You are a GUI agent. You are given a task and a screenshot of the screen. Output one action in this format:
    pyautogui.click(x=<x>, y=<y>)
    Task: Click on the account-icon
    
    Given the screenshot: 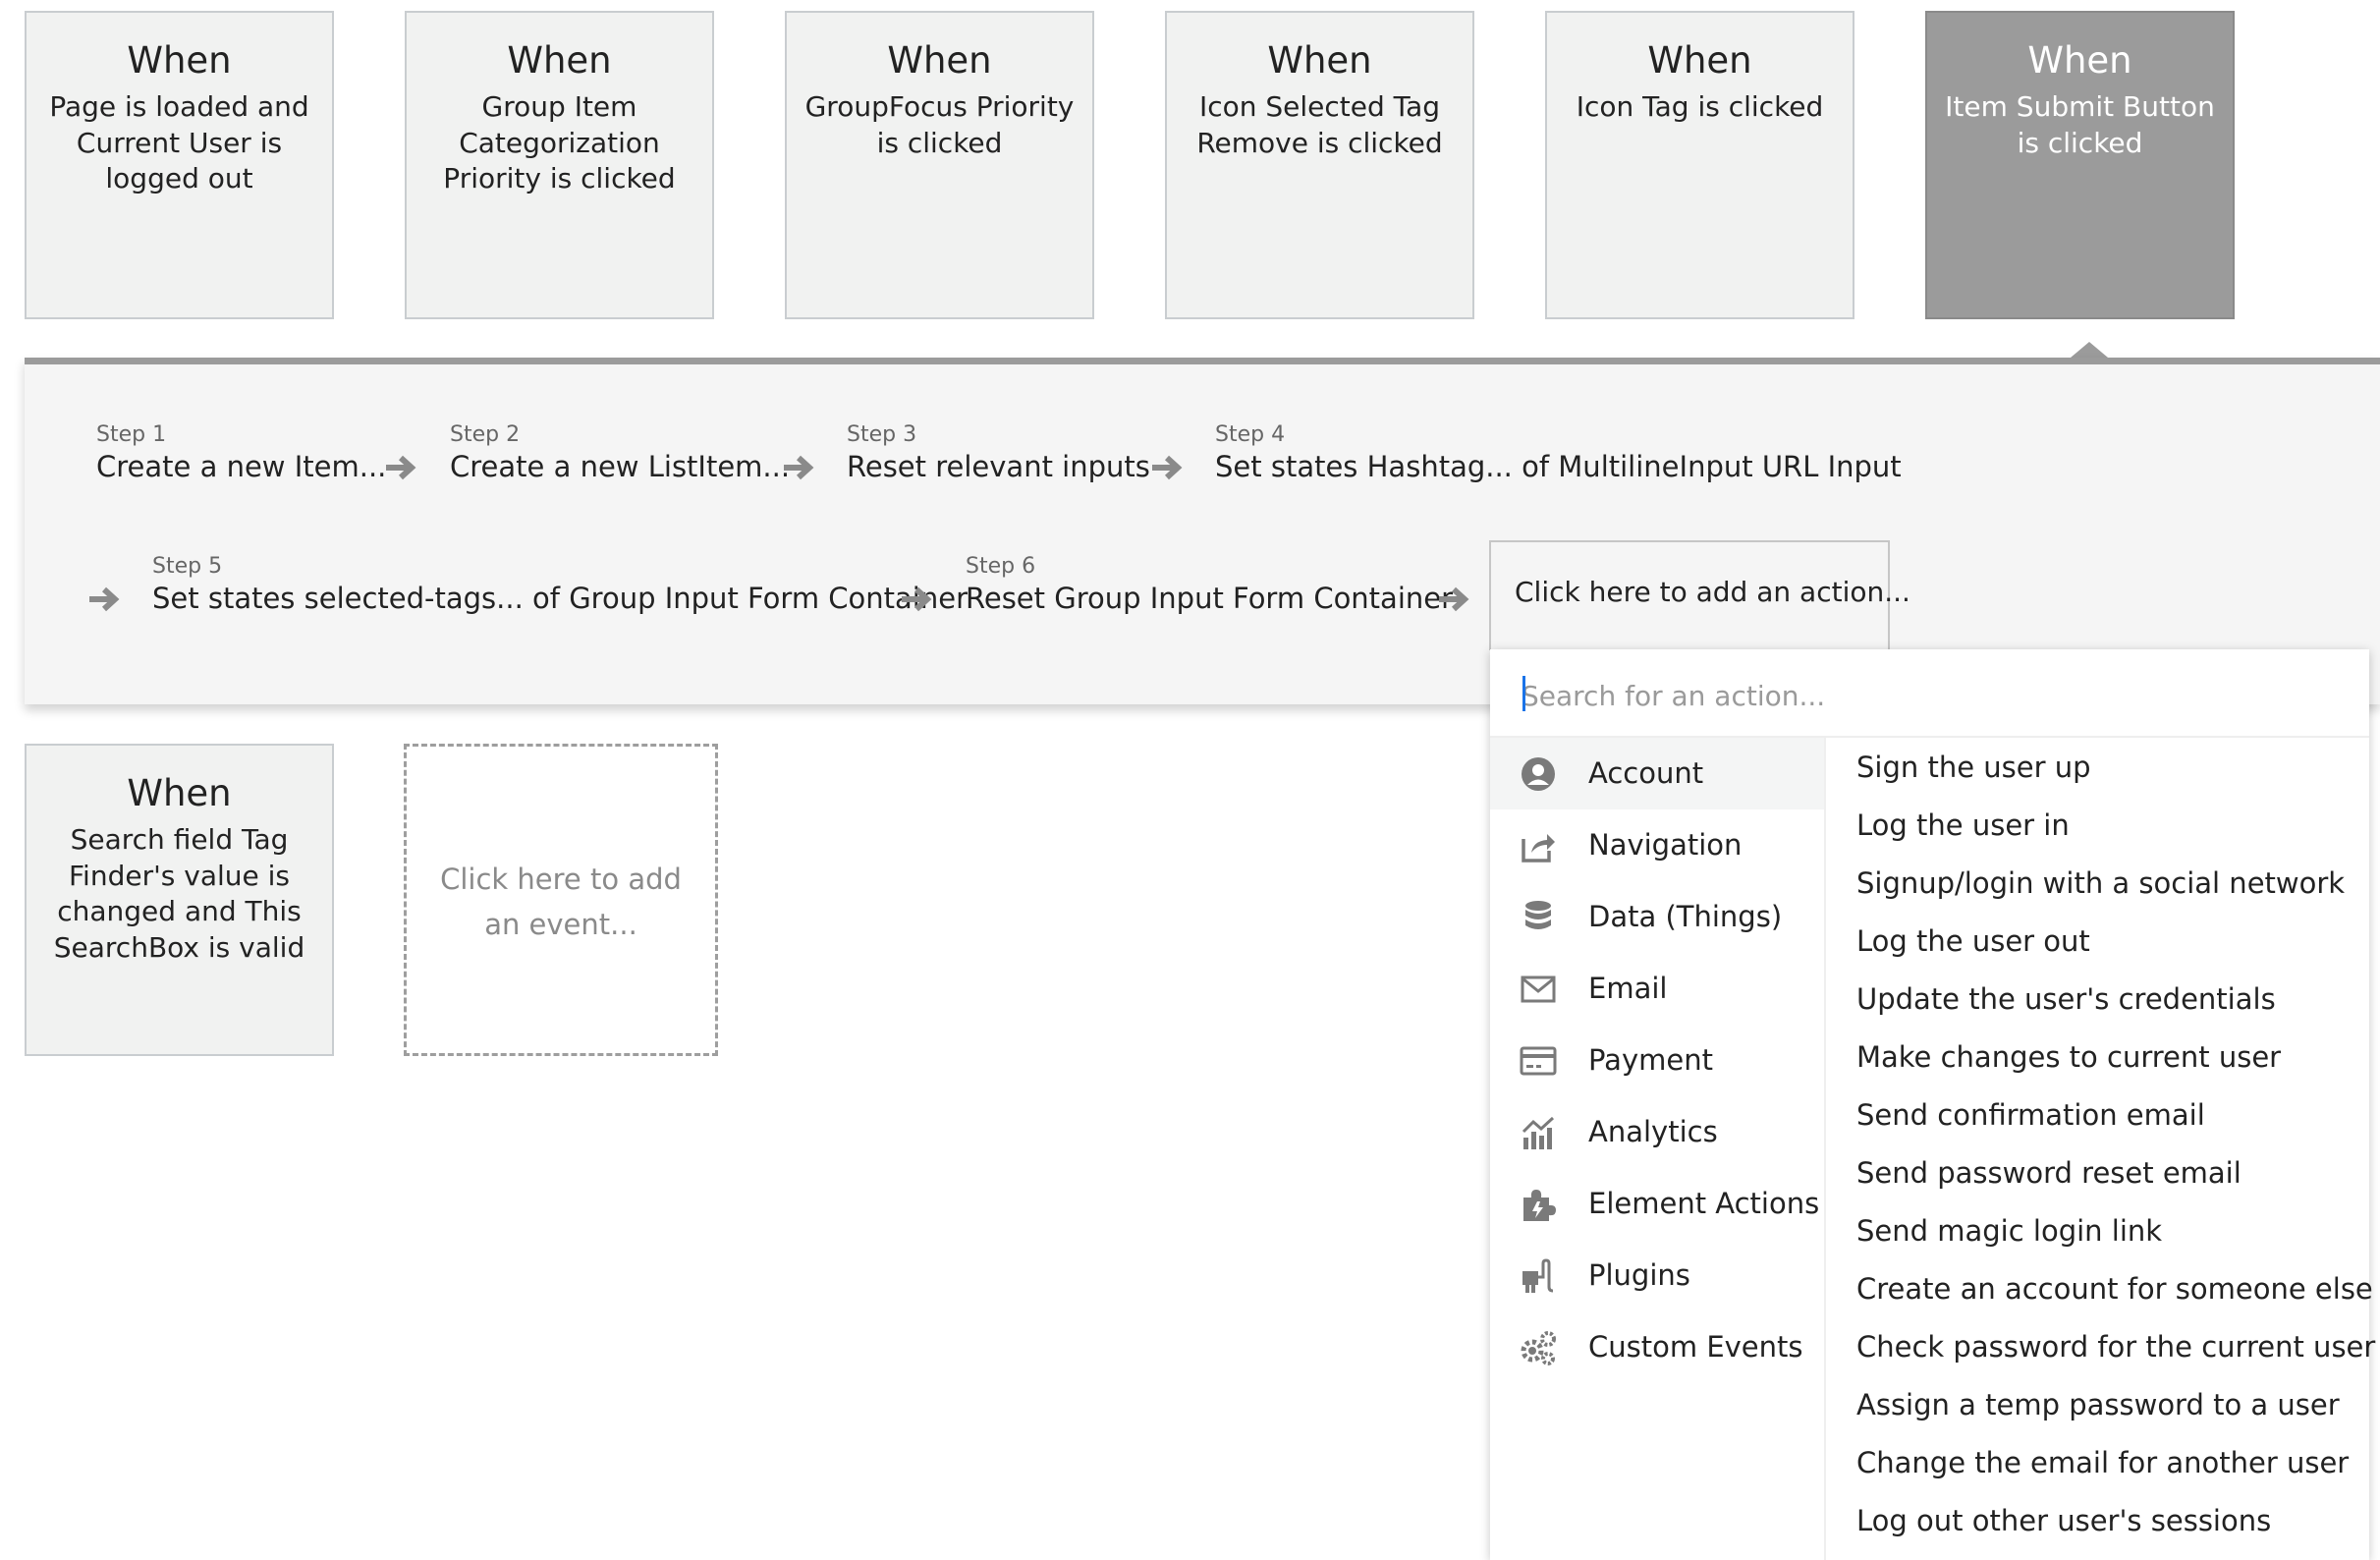 What is the action you would take?
    pyautogui.click(x=1538, y=774)
    